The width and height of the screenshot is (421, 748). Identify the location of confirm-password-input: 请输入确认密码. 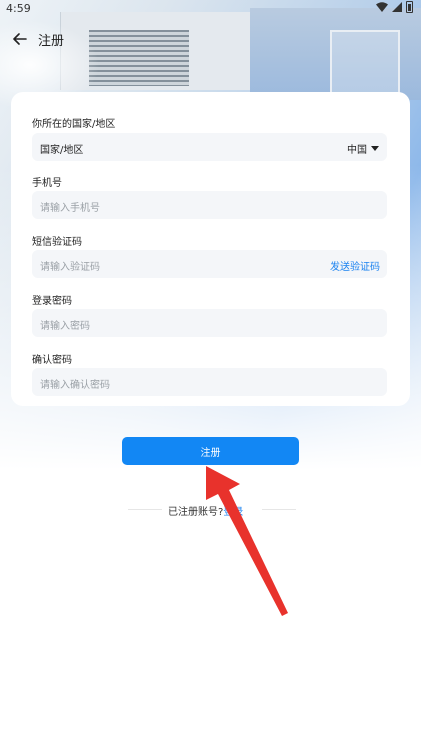
(209, 382).